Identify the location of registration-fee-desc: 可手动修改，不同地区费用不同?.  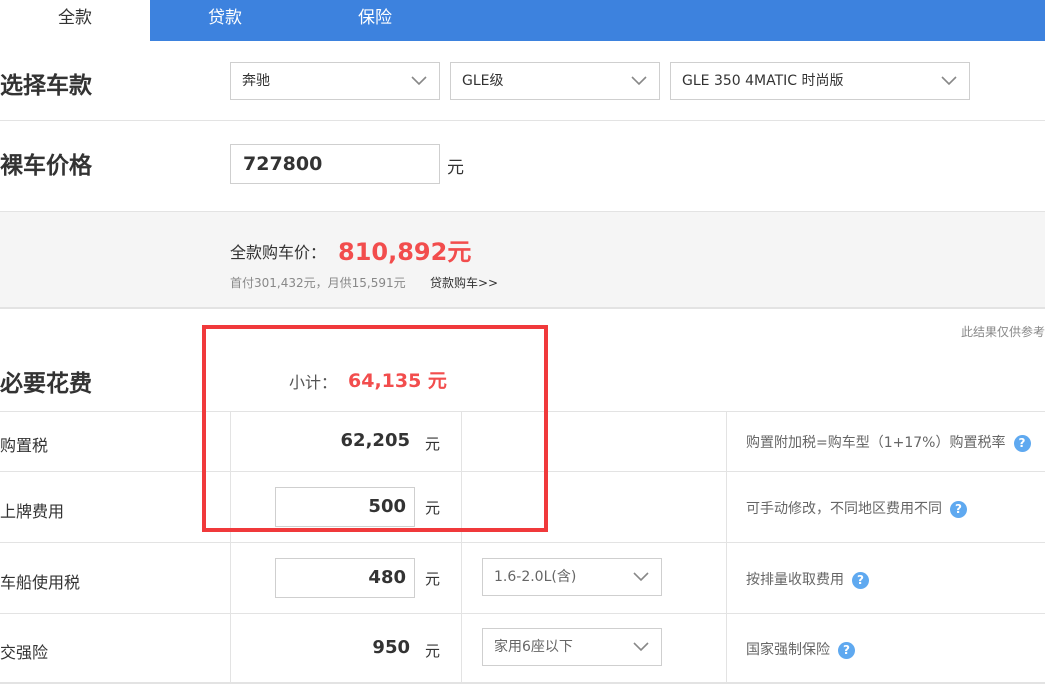
(856, 508).